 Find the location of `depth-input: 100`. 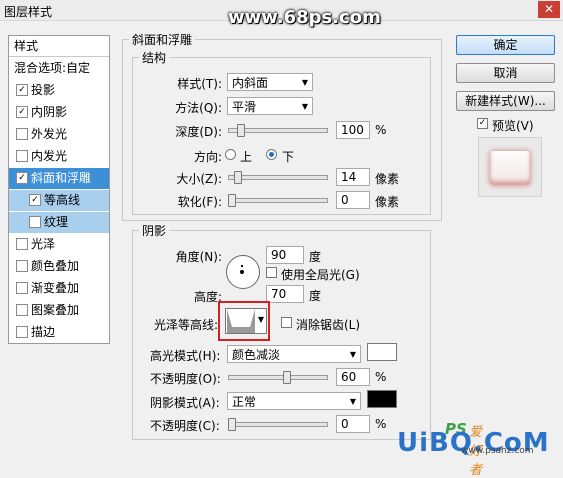

depth-input: 100 is located at coordinates (353, 130).